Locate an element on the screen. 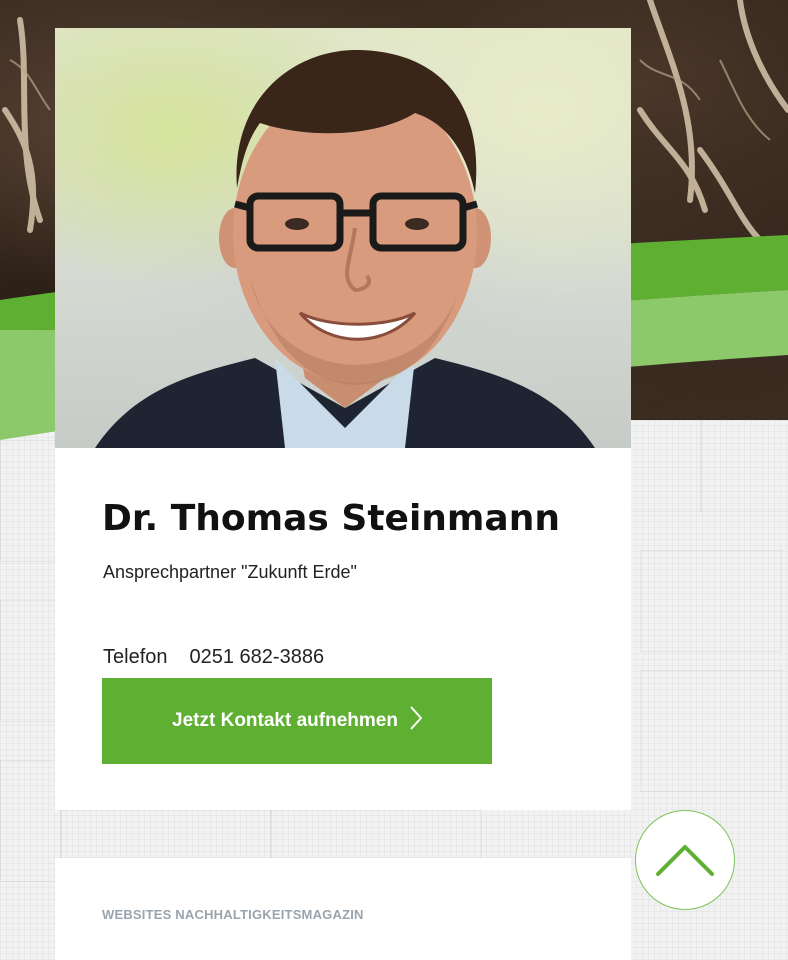  phone-number: 0251 682-3886 is located at coordinates (257, 657).